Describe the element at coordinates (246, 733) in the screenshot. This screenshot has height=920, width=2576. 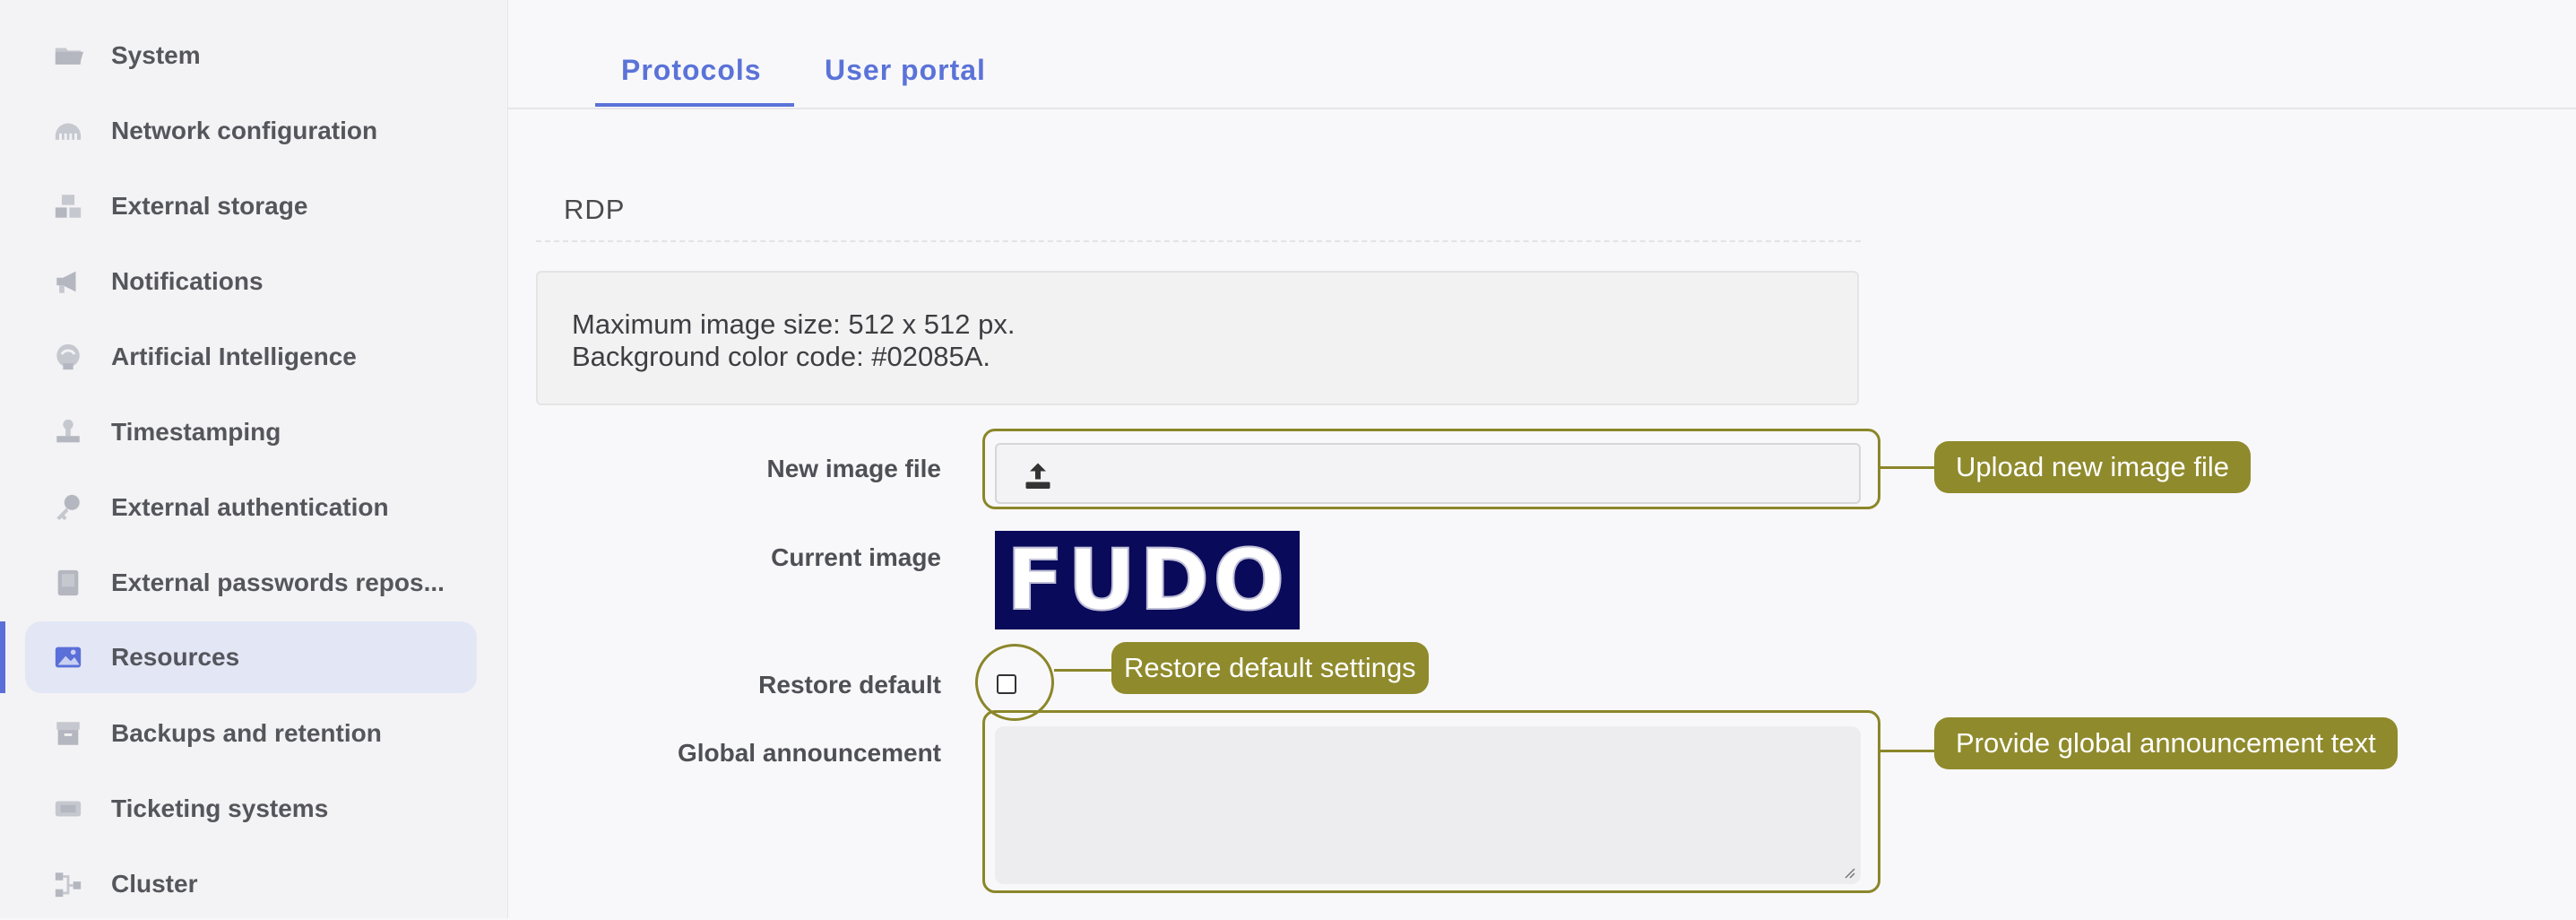
I see `sidebar-item-label: Backups and retention` at that location.